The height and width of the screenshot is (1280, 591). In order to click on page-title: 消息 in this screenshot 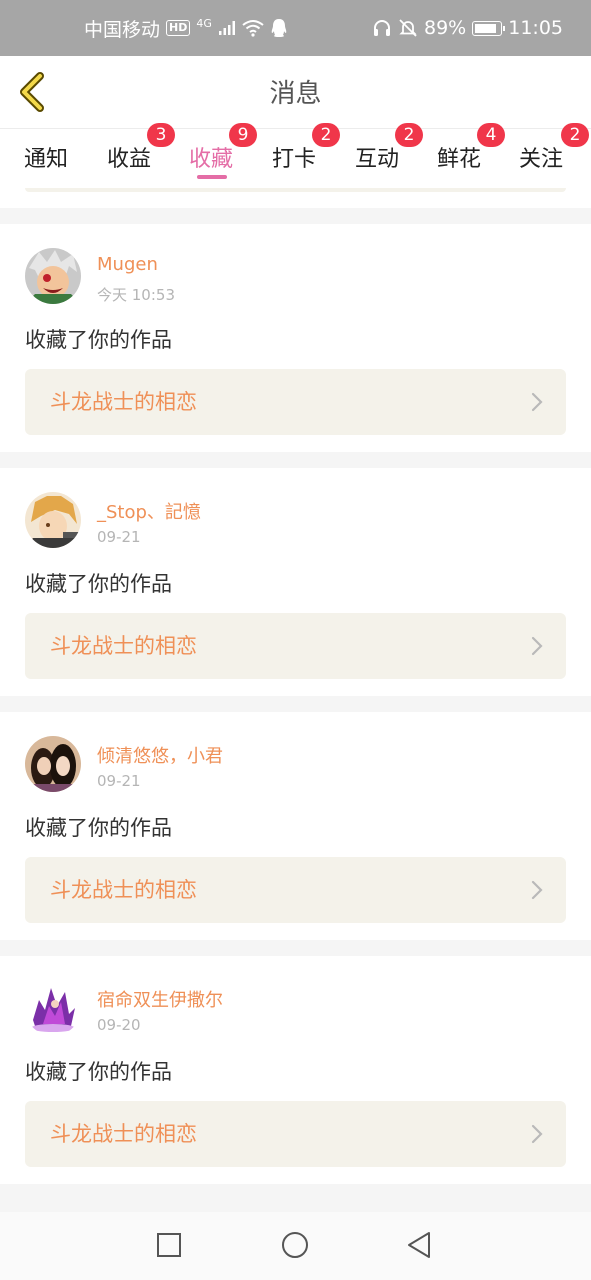, I will do `click(295, 94)`.